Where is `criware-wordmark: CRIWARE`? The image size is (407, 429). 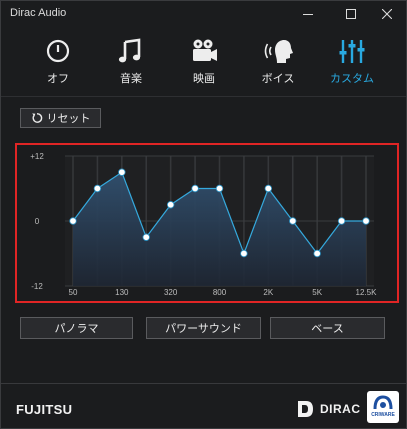
criware-wordmark: CRIWARE is located at coordinates (383, 415).